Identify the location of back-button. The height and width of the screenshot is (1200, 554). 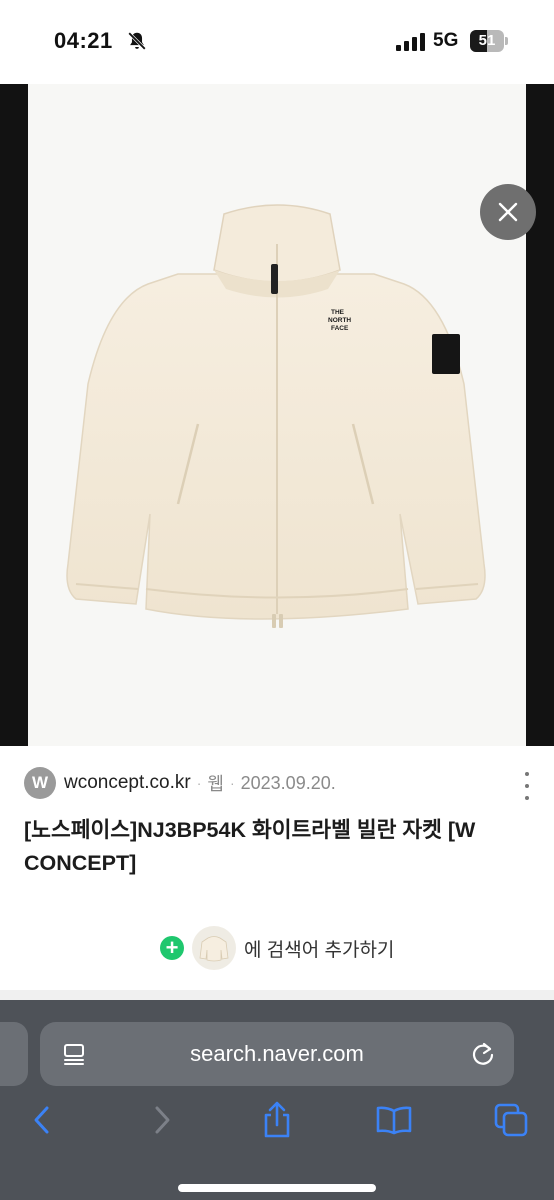
(42, 1120).